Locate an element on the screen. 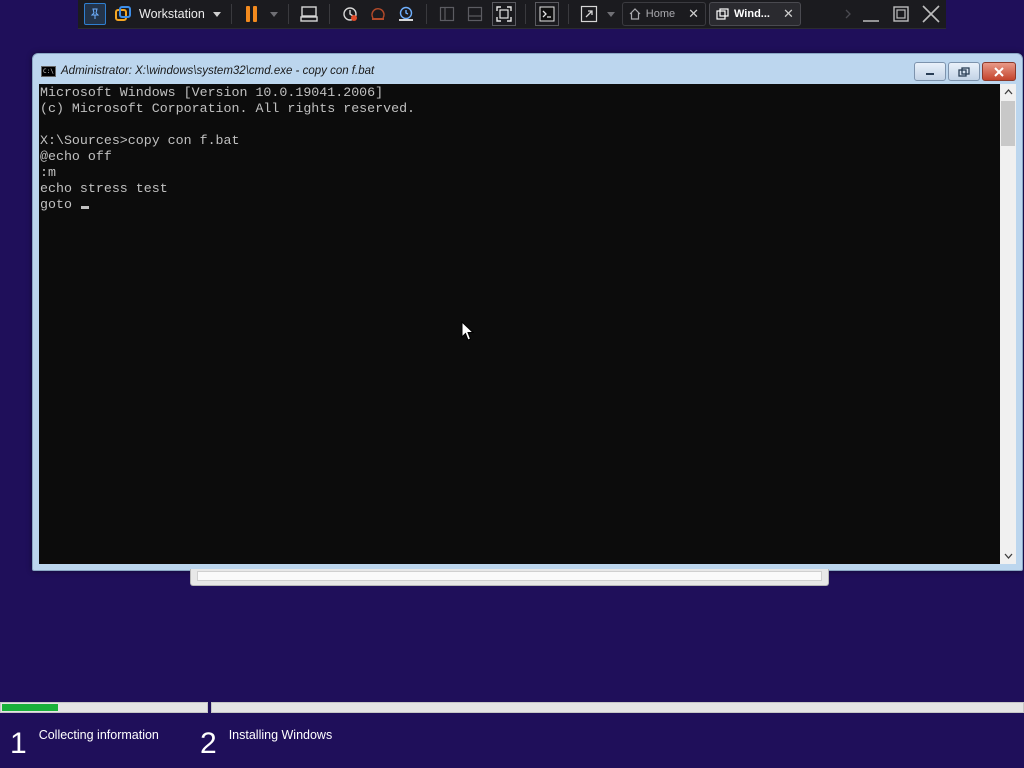 Image resolution: width=1024 pixels, height=768 pixels. scroll-down-icon is located at coordinates (1008, 556).